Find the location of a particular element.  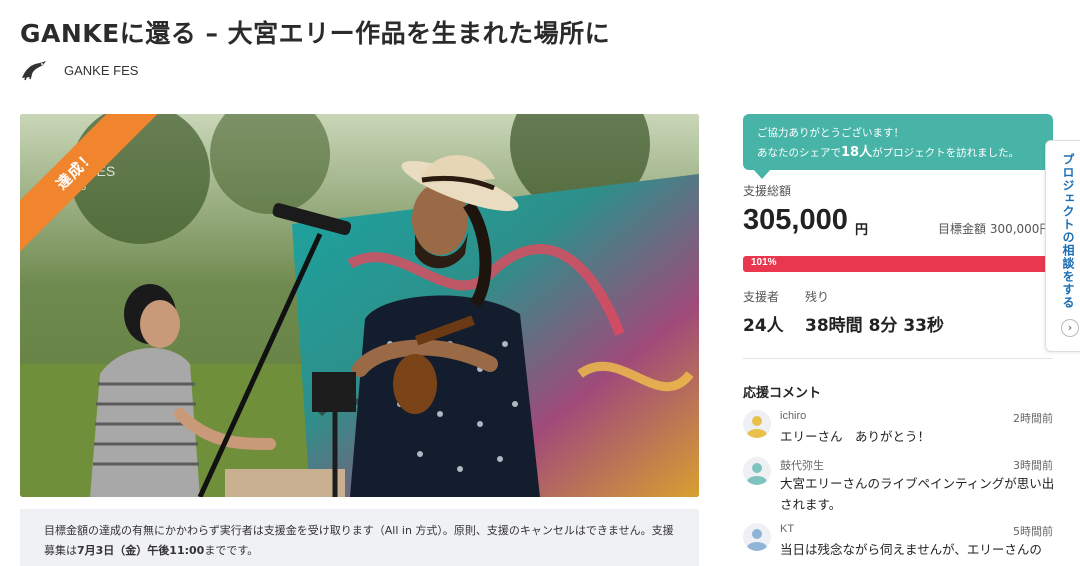

goal-amount: 目標金額 300,000円 is located at coordinates (995, 229).